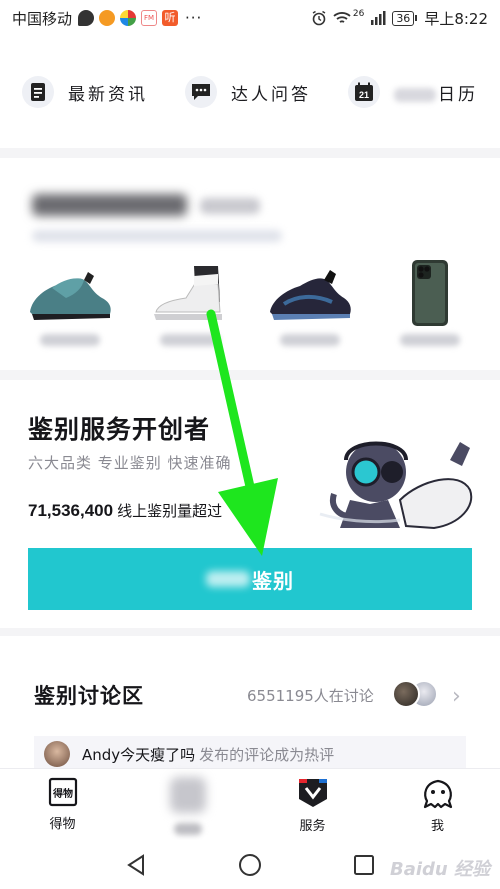 The width and height of the screenshot is (500, 889). What do you see at coordinates (187, 829) in the screenshot?
I see `blurred-tab-label` at bounding box center [187, 829].